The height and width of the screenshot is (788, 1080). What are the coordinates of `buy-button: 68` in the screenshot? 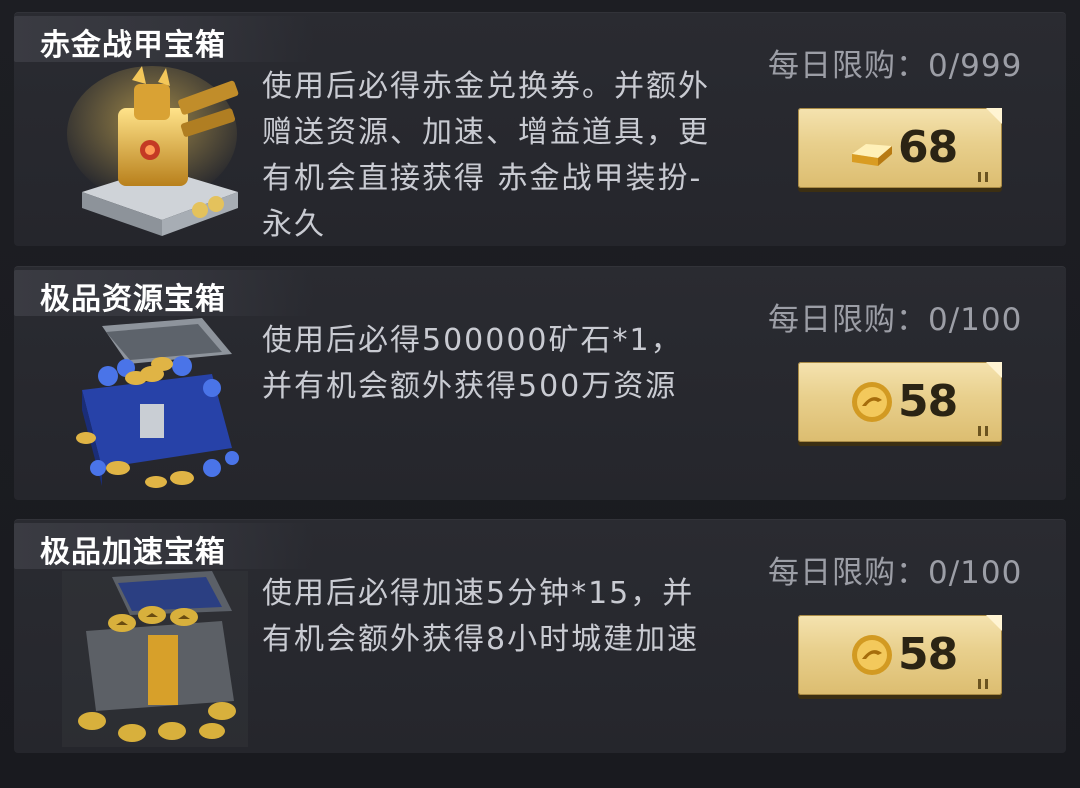 It's located at (900, 148).